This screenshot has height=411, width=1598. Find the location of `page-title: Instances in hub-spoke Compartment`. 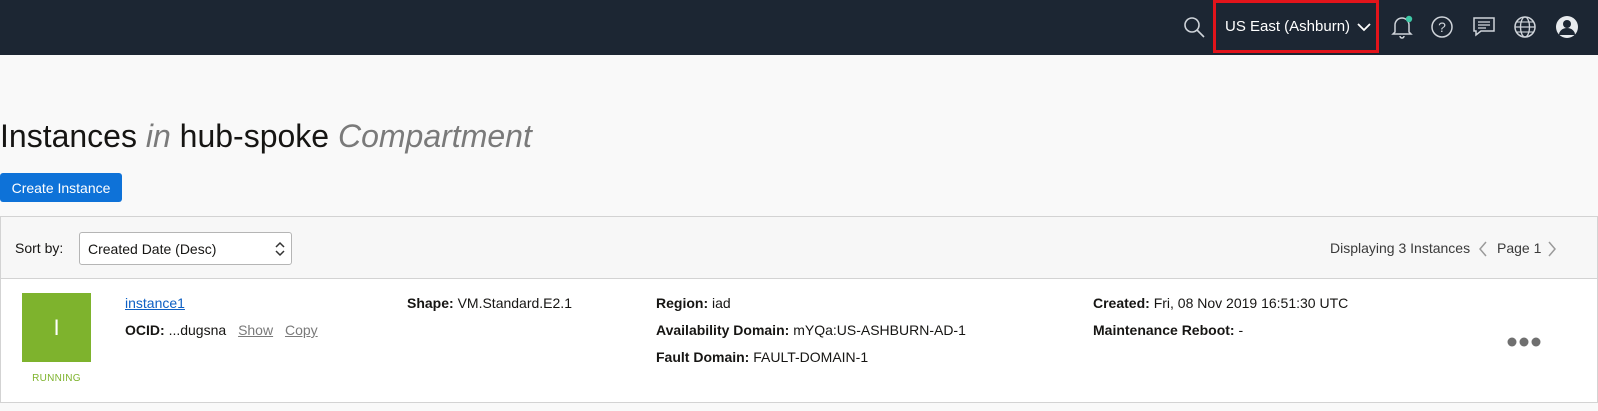

page-title: Instances in hub-spoke Compartment is located at coordinates (266, 136).